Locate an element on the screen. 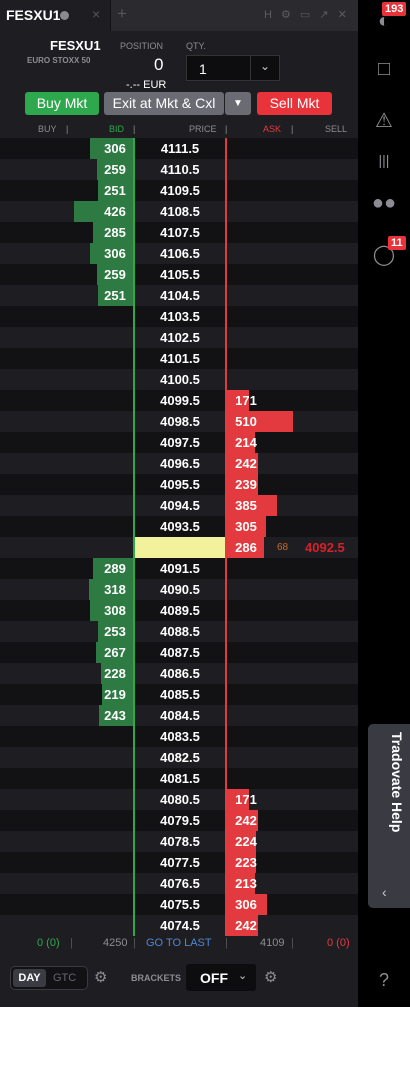 This screenshot has height=1080, width=410. exit-at-market-button: Exit at Mkt & Cxl is located at coordinates (164, 103).